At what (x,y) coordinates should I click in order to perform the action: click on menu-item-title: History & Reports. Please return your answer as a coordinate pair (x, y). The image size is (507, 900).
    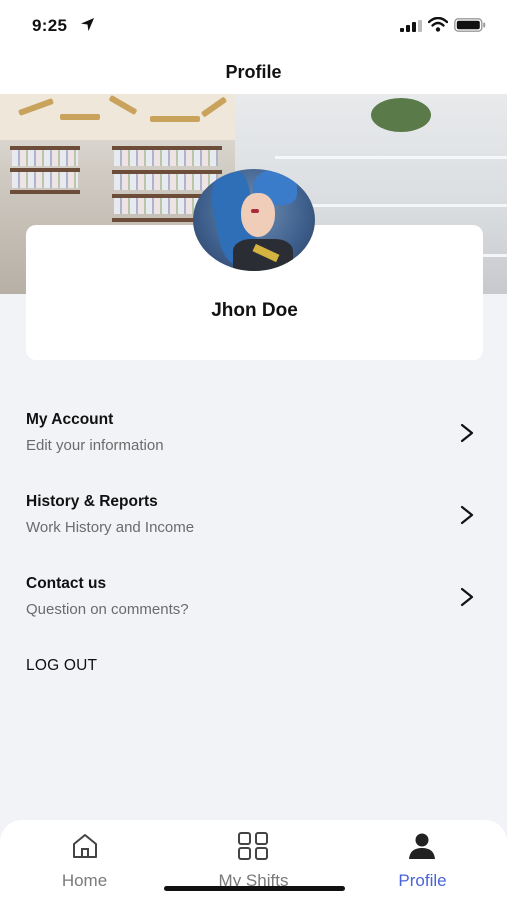
    Looking at the image, I should click on (92, 501).